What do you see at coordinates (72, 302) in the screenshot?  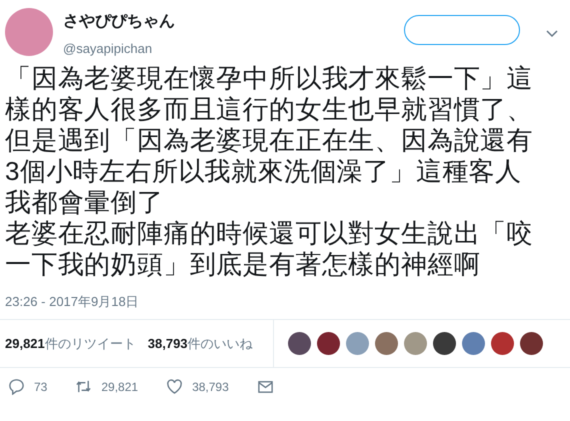 I see `timestamp: 23:26 - 2017年9月18日` at bounding box center [72, 302].